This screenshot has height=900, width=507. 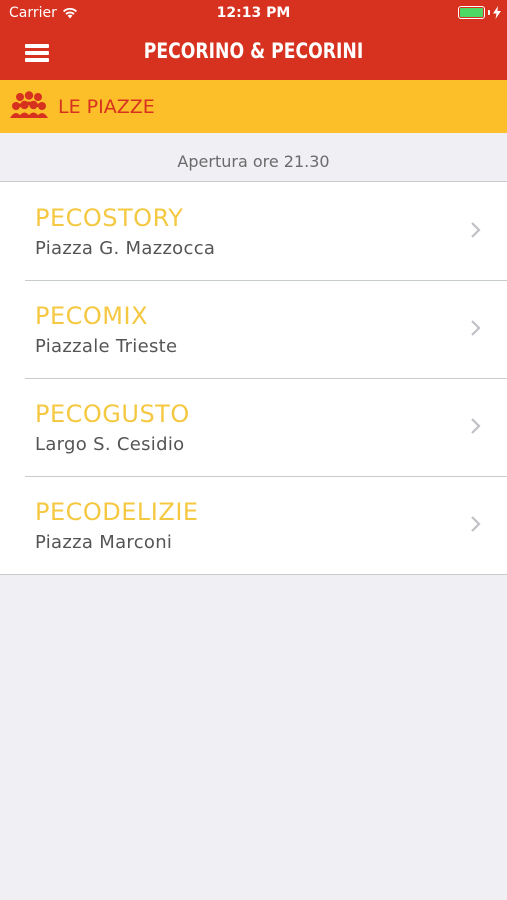 I want to click on people-group-icon, so click(x=29, y=104).